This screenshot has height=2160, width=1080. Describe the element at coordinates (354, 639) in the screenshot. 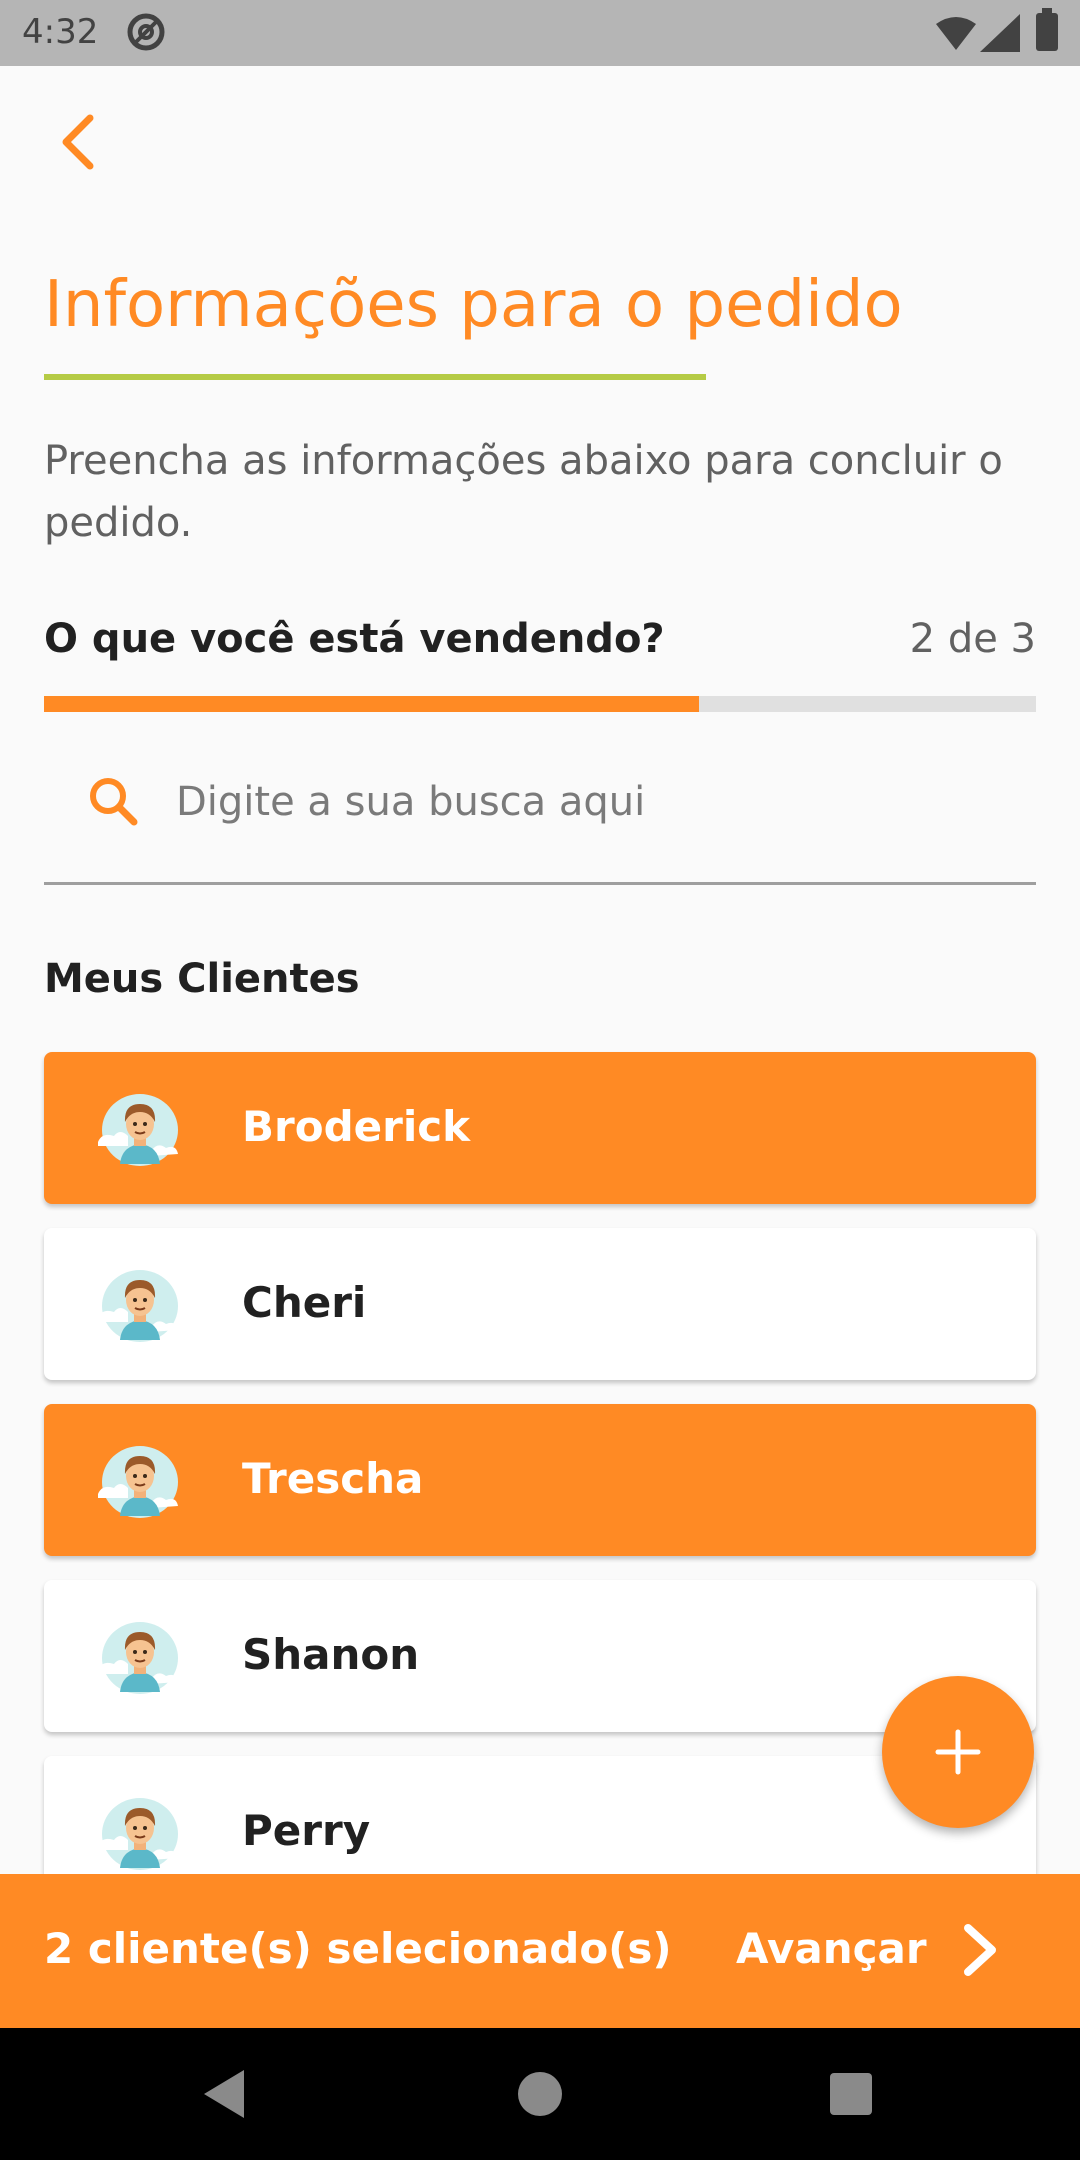

I see `step-question: O que você está vendendo?` at that location.